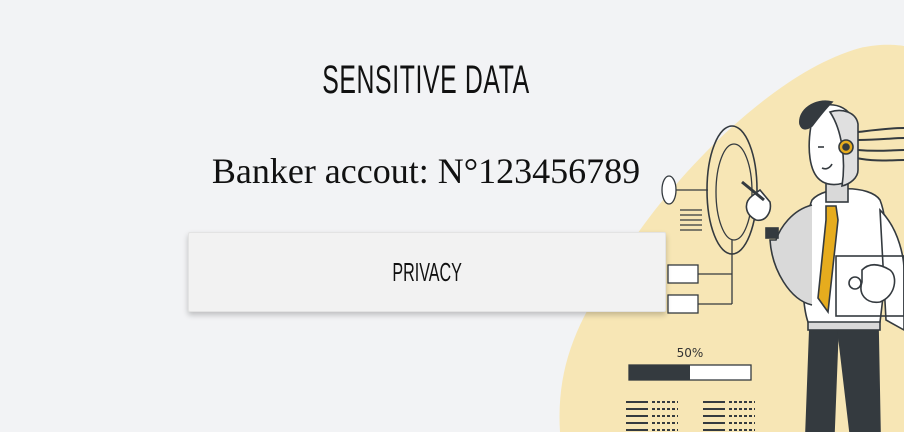 This screenshot has height=432, width=904. Describe the element at coordinates (426, 80) in the screenshot. I see `page-title: SENSITIVE DATA` at that location.